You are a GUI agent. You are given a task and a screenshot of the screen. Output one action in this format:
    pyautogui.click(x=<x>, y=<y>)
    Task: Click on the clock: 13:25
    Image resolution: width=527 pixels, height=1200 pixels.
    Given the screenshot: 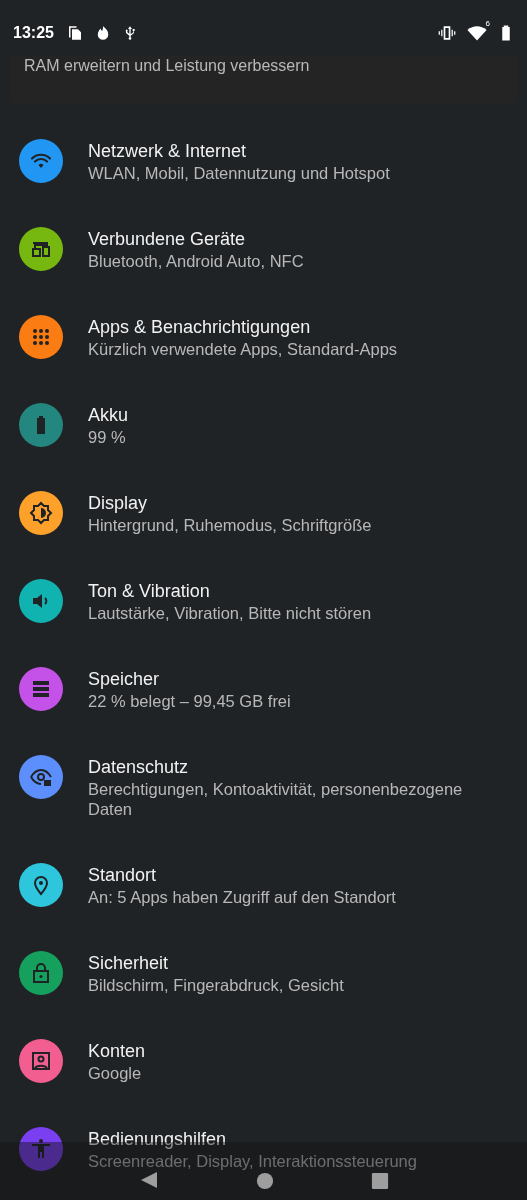 What is the action you would take?
    pyautogui.click(x=33, y=32)
    